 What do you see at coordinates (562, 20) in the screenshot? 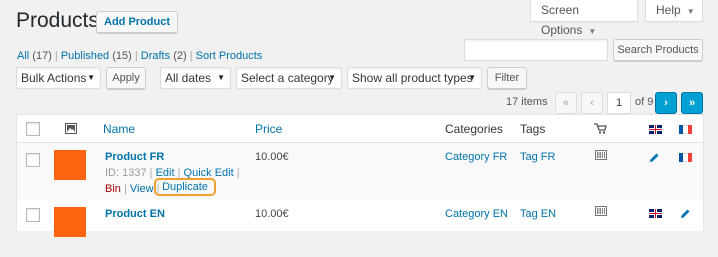
I see `screen-options-label: Screen Options` at bounding box center [562, 20].